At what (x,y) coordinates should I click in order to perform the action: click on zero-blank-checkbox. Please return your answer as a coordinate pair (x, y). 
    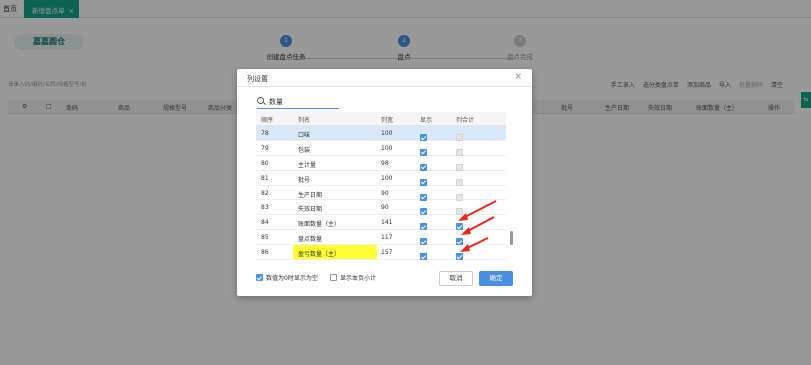
    Looking at the image, I should click on (259, 277).